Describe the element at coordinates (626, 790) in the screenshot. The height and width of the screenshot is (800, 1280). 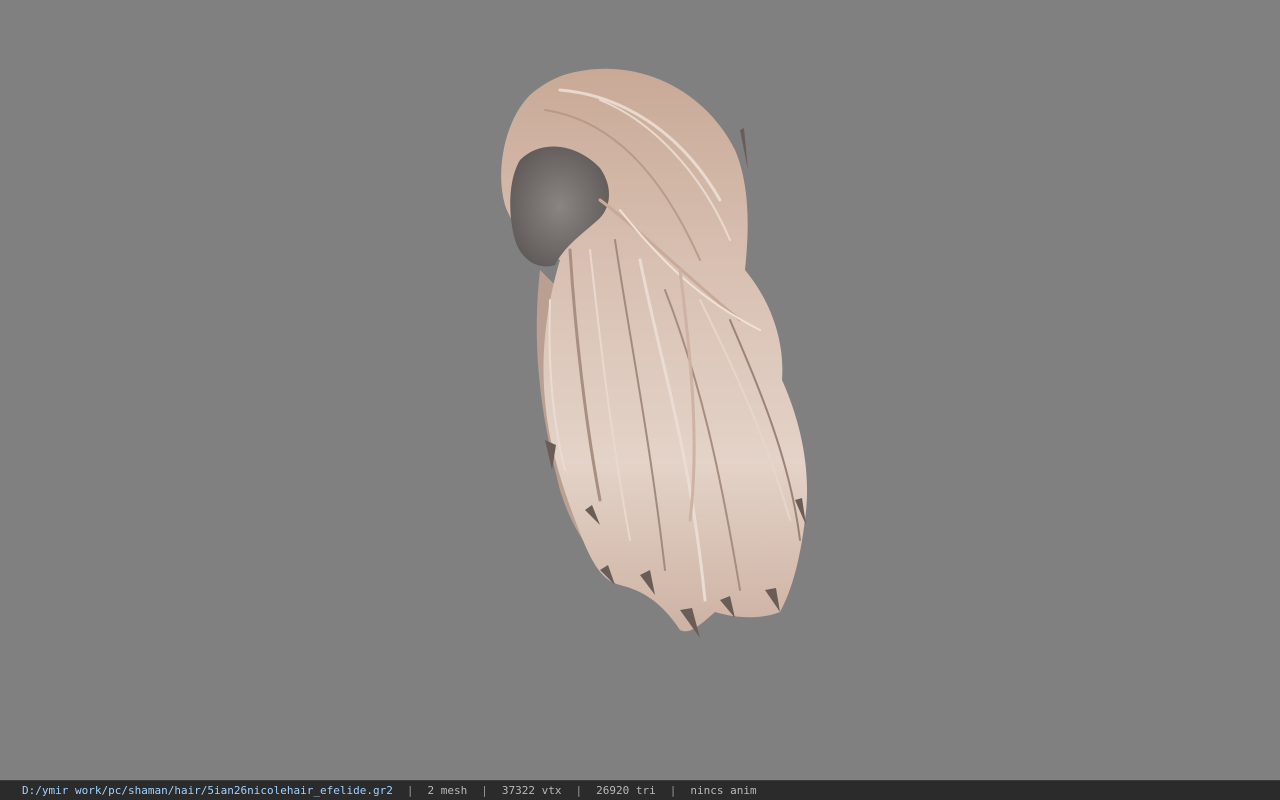
I see `triangle-count: 26920 tri` at that location.